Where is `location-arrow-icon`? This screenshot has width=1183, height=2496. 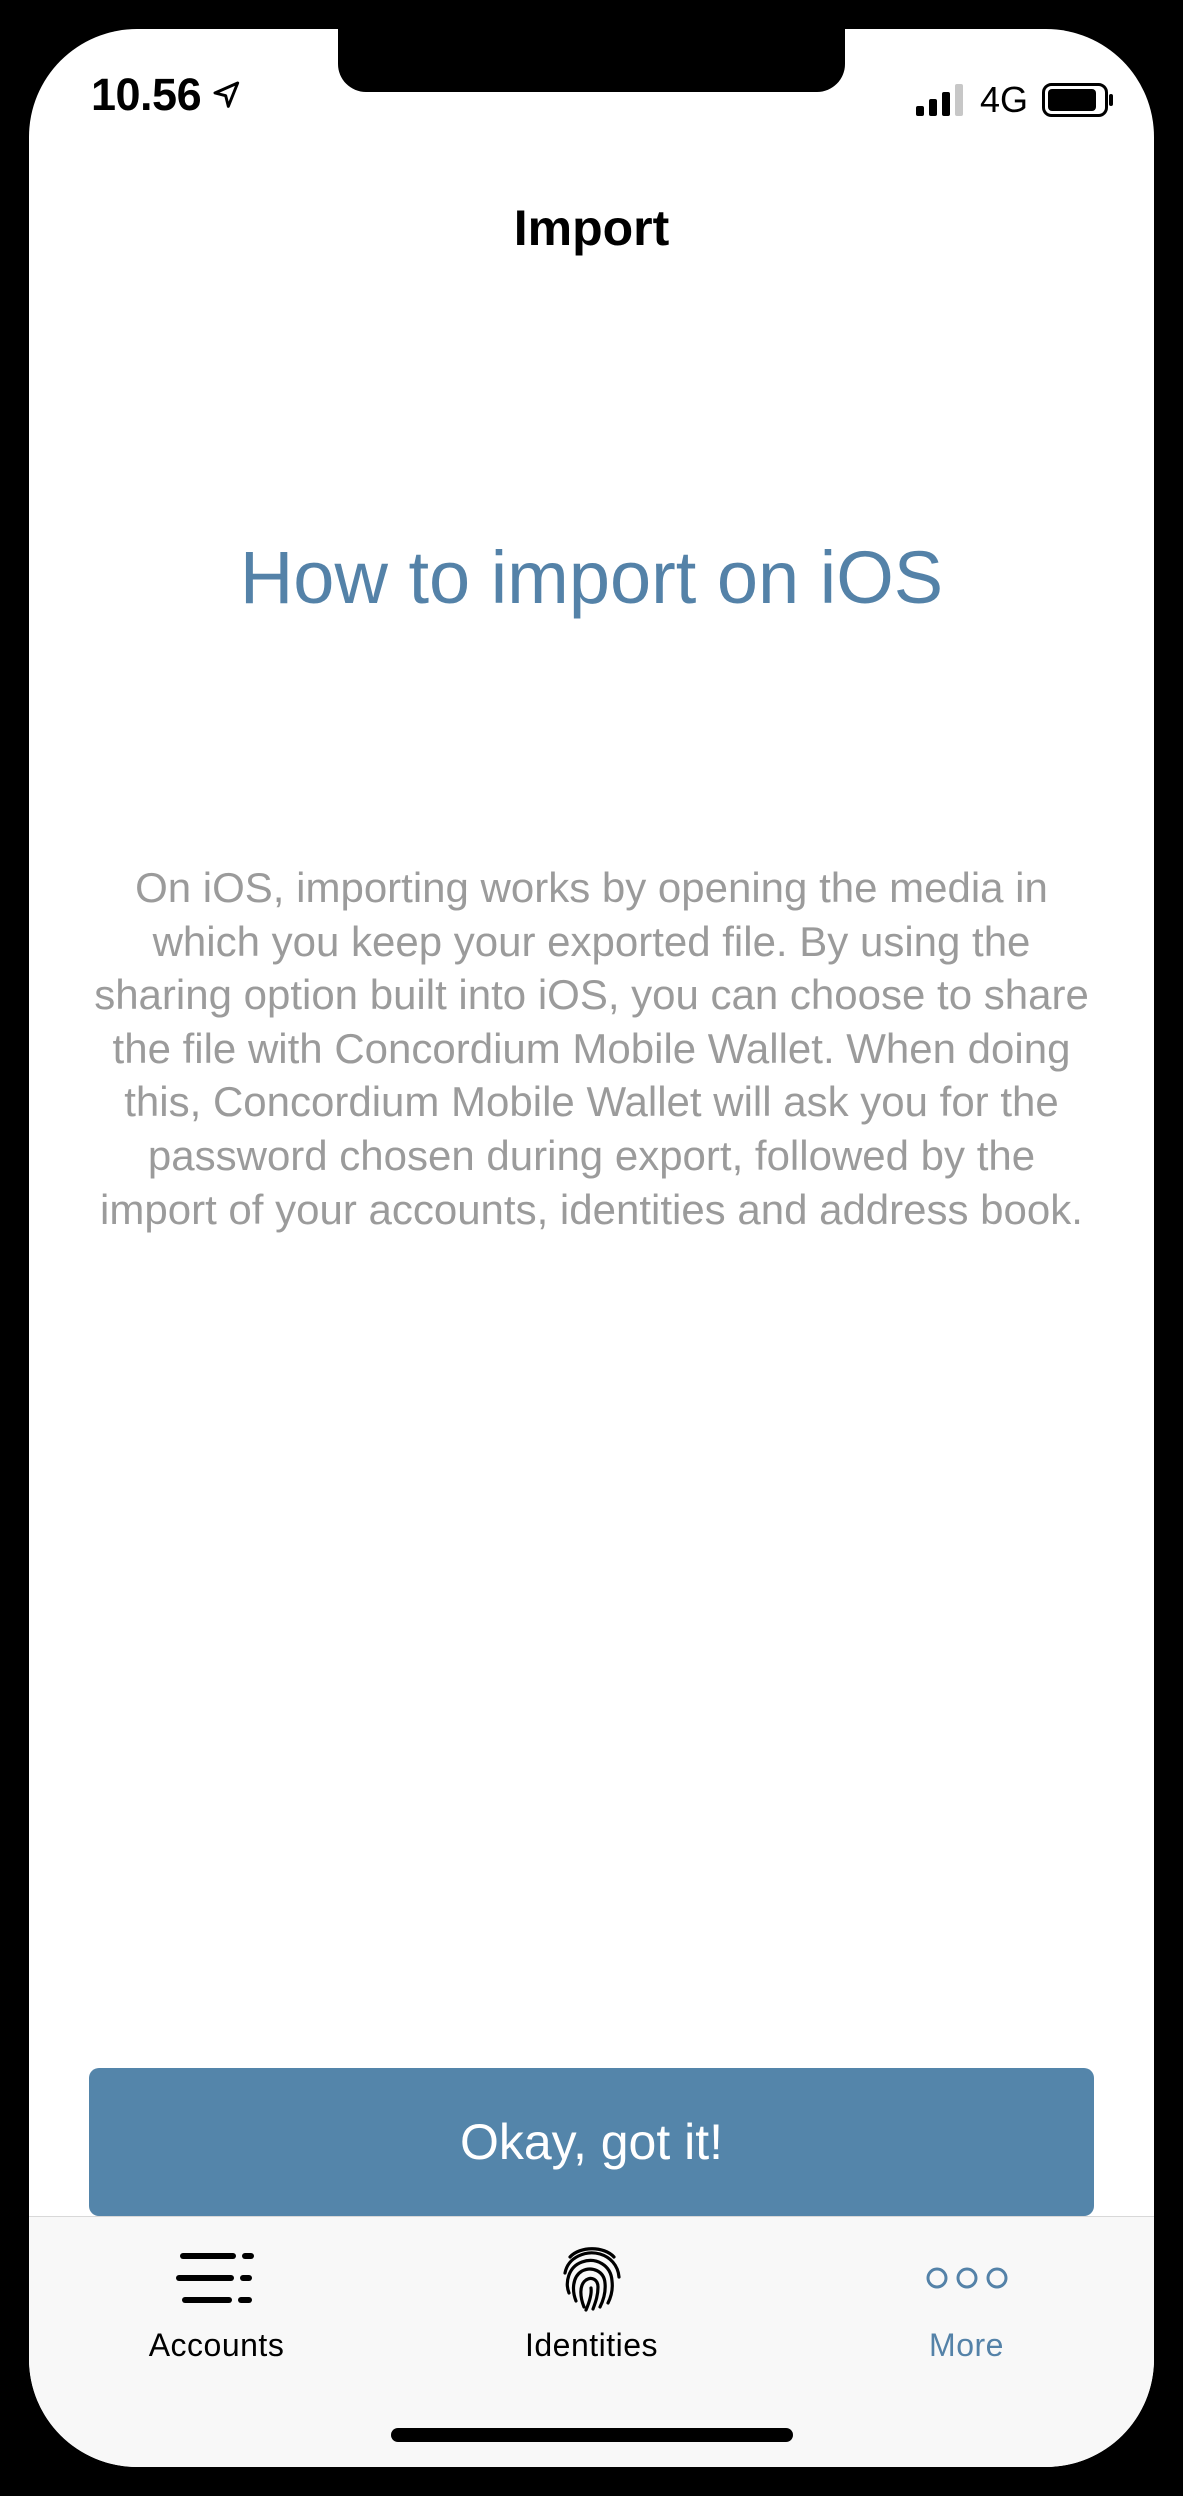
location-arrow-icon is located at coordinates (226, 94).